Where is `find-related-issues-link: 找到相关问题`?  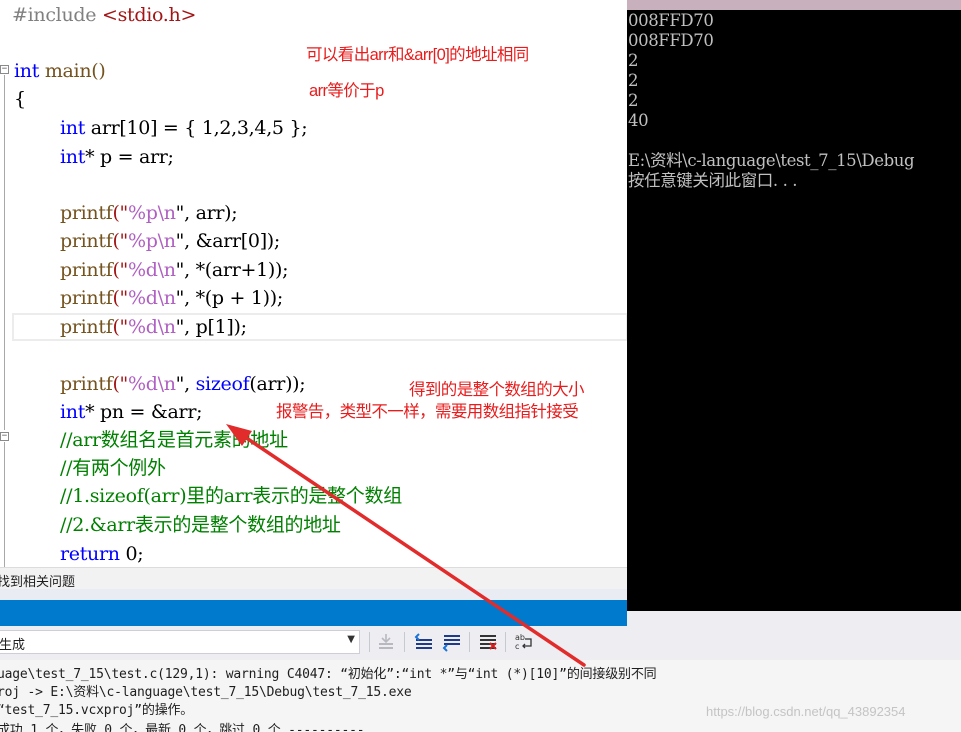 find-related-issues-link: 找到相关问题 is located at coordinates (313, 578).